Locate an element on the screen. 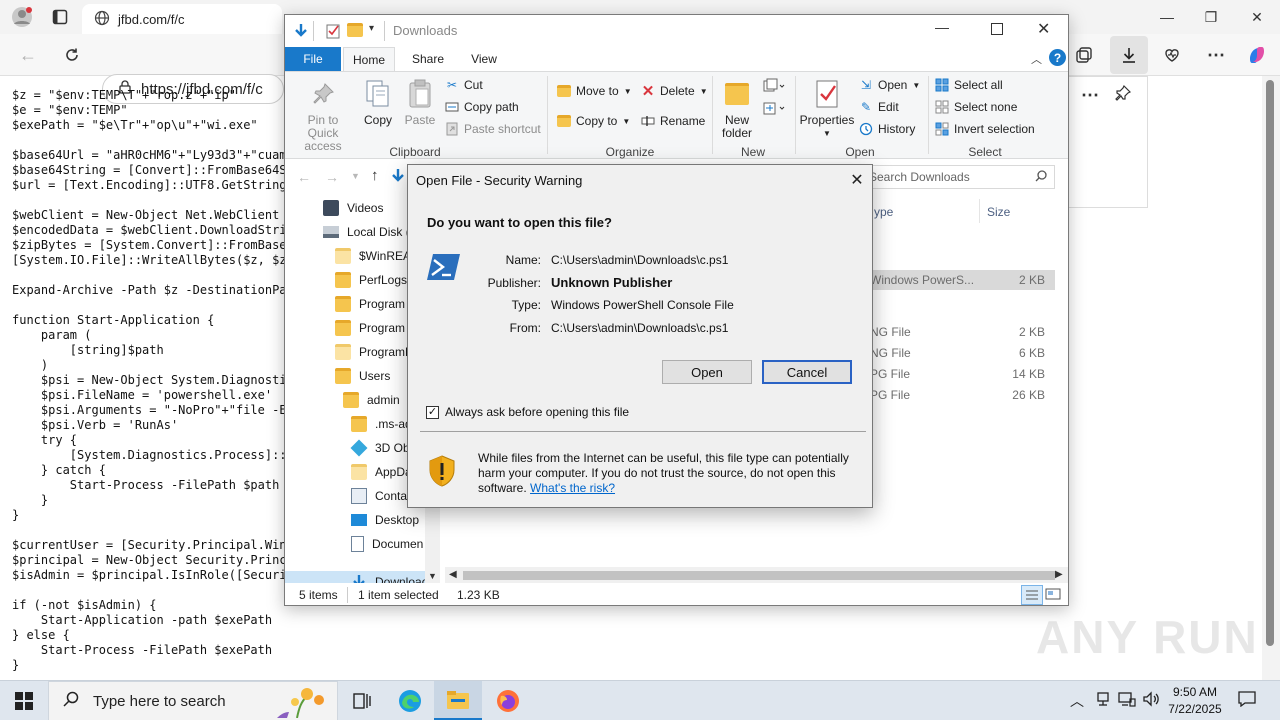 The width and height of the screenshot is (1280, 720). file-row: Windows PowerS... 2 KB is located at coordinates (962, 280).